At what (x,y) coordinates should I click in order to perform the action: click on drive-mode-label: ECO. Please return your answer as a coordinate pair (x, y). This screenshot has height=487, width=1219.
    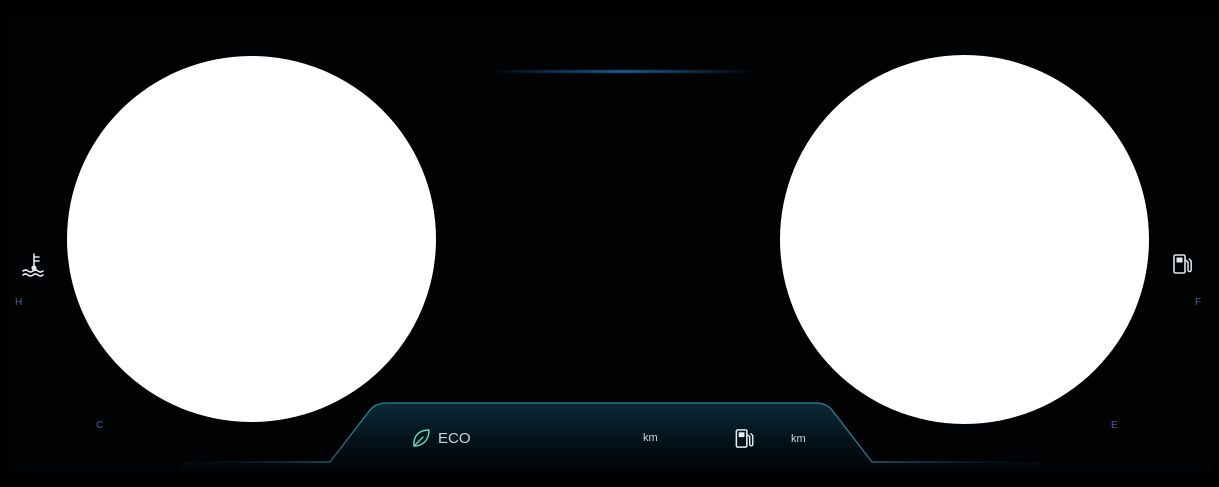
    Looking at the image, I should click on (454, 438).